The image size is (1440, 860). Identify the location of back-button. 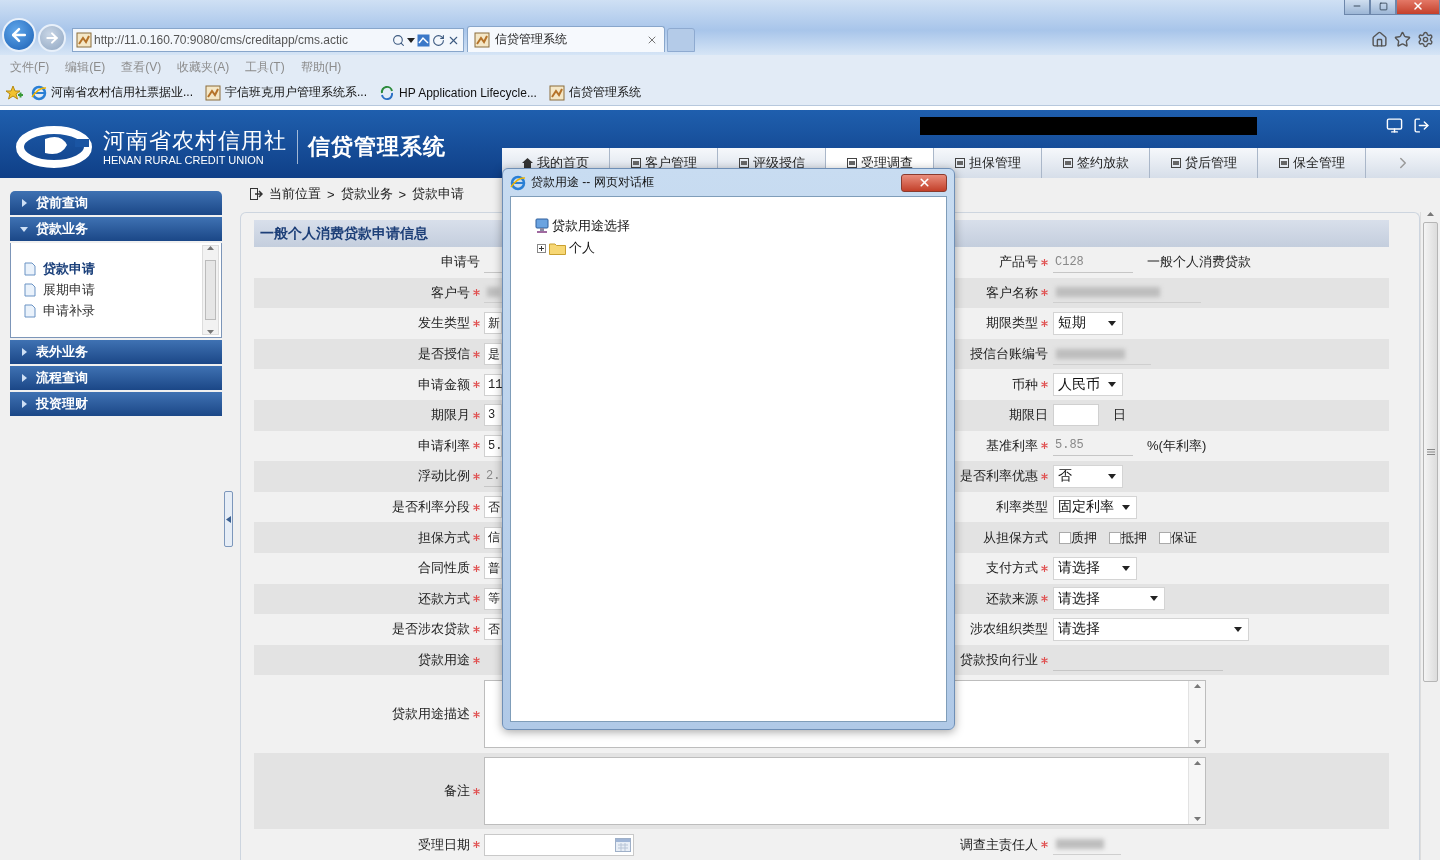
(19, 35).